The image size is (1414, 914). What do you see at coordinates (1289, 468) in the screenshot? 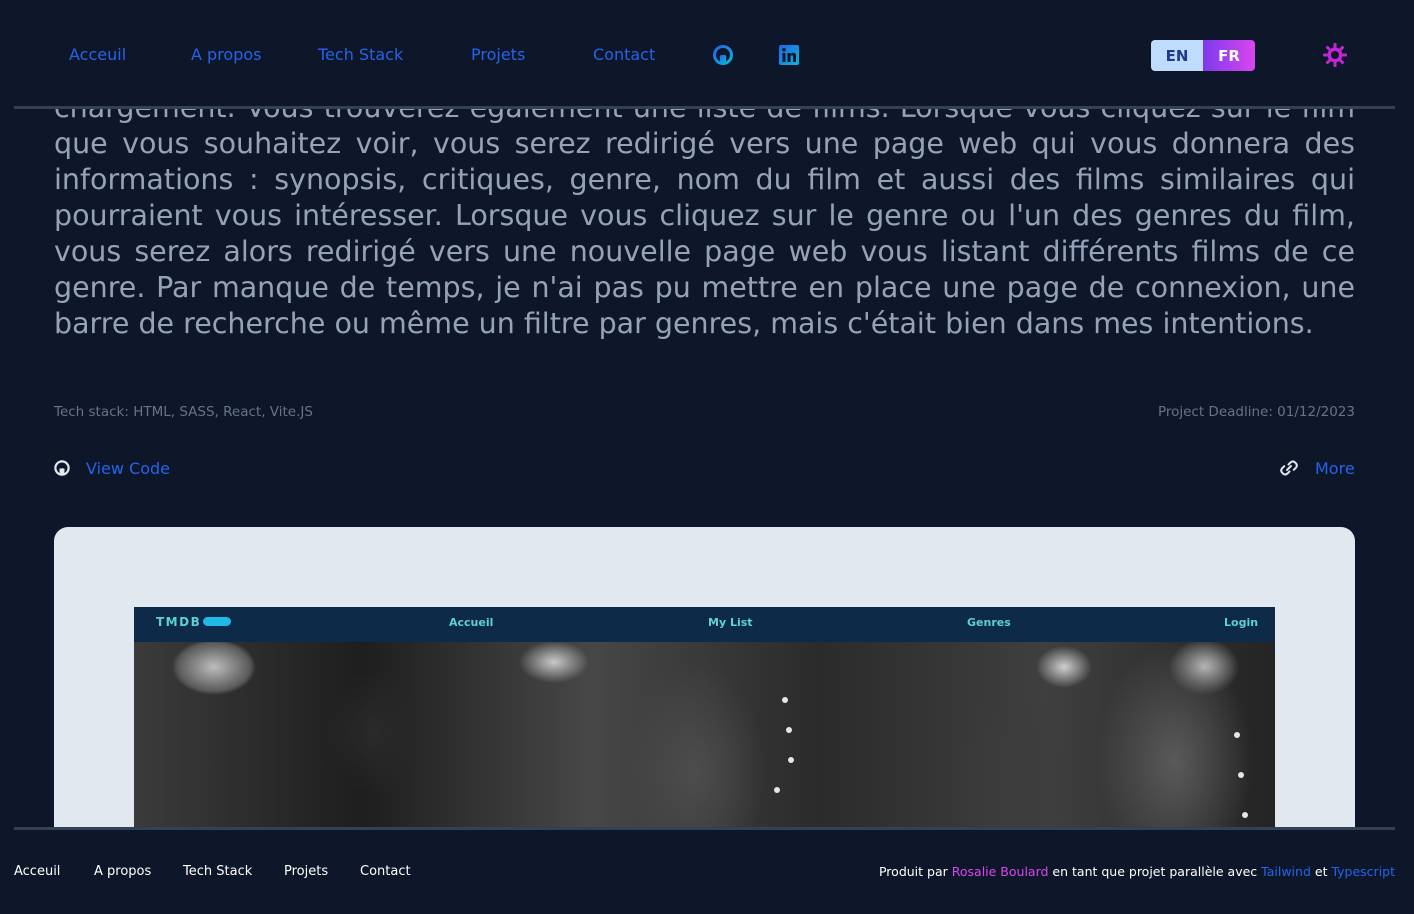
I see `link-icon` at bounding box center [1289, 468].